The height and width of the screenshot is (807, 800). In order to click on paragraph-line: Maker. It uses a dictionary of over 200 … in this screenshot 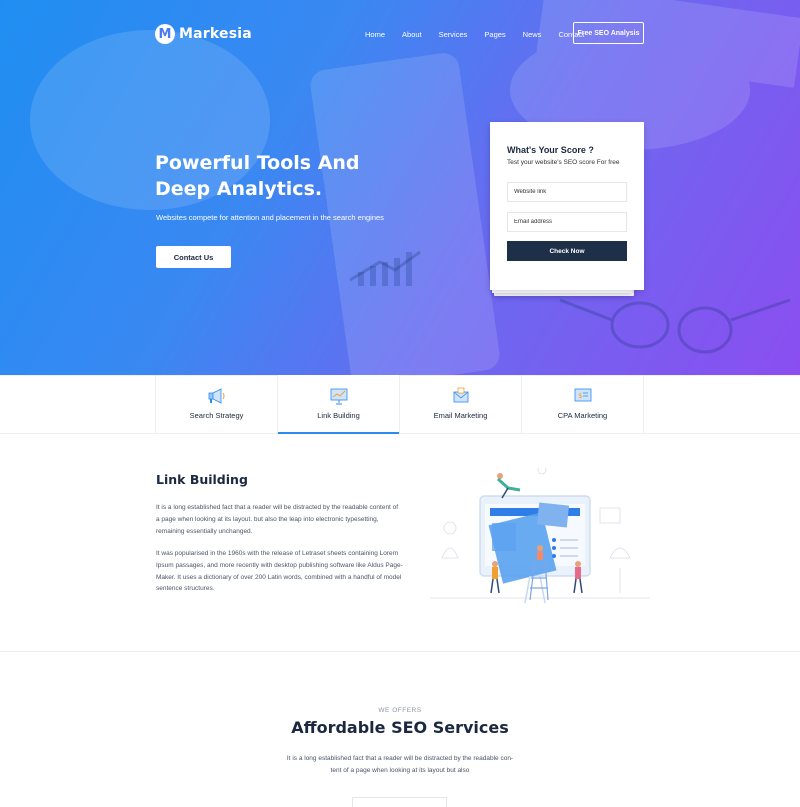, I will do `click(279, 577)`.